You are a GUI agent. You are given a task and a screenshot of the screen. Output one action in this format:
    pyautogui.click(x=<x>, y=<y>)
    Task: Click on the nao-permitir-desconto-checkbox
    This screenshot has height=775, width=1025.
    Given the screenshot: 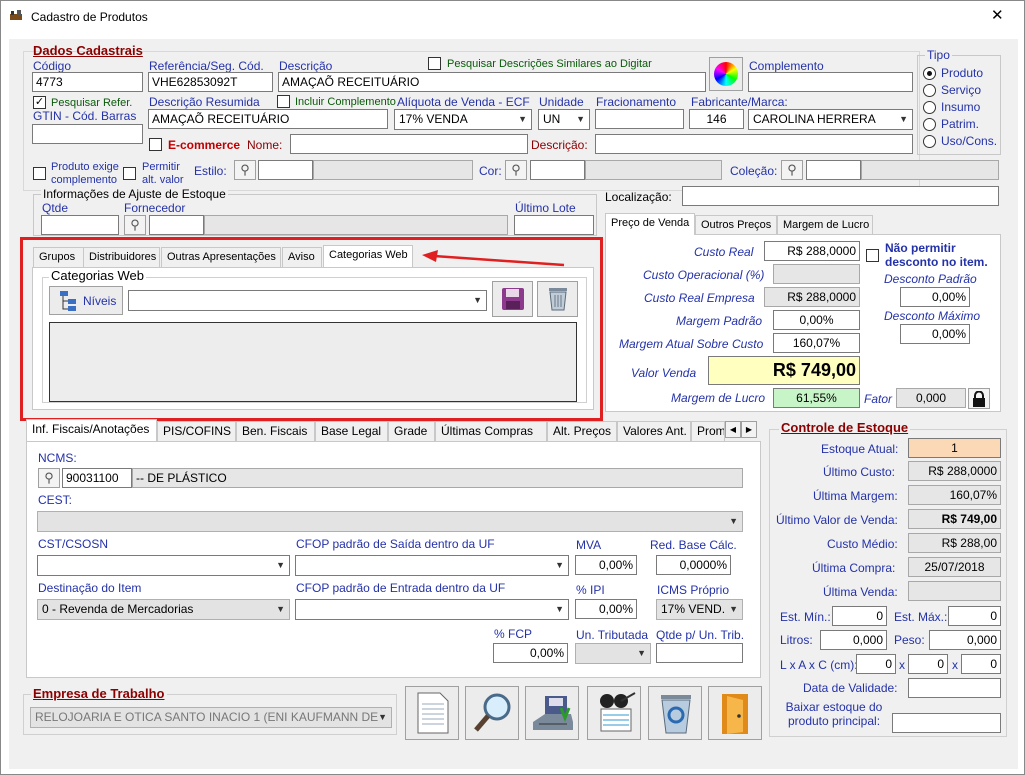 What is the action you would take?
    pyautogui.click(x=872, y=255)
    